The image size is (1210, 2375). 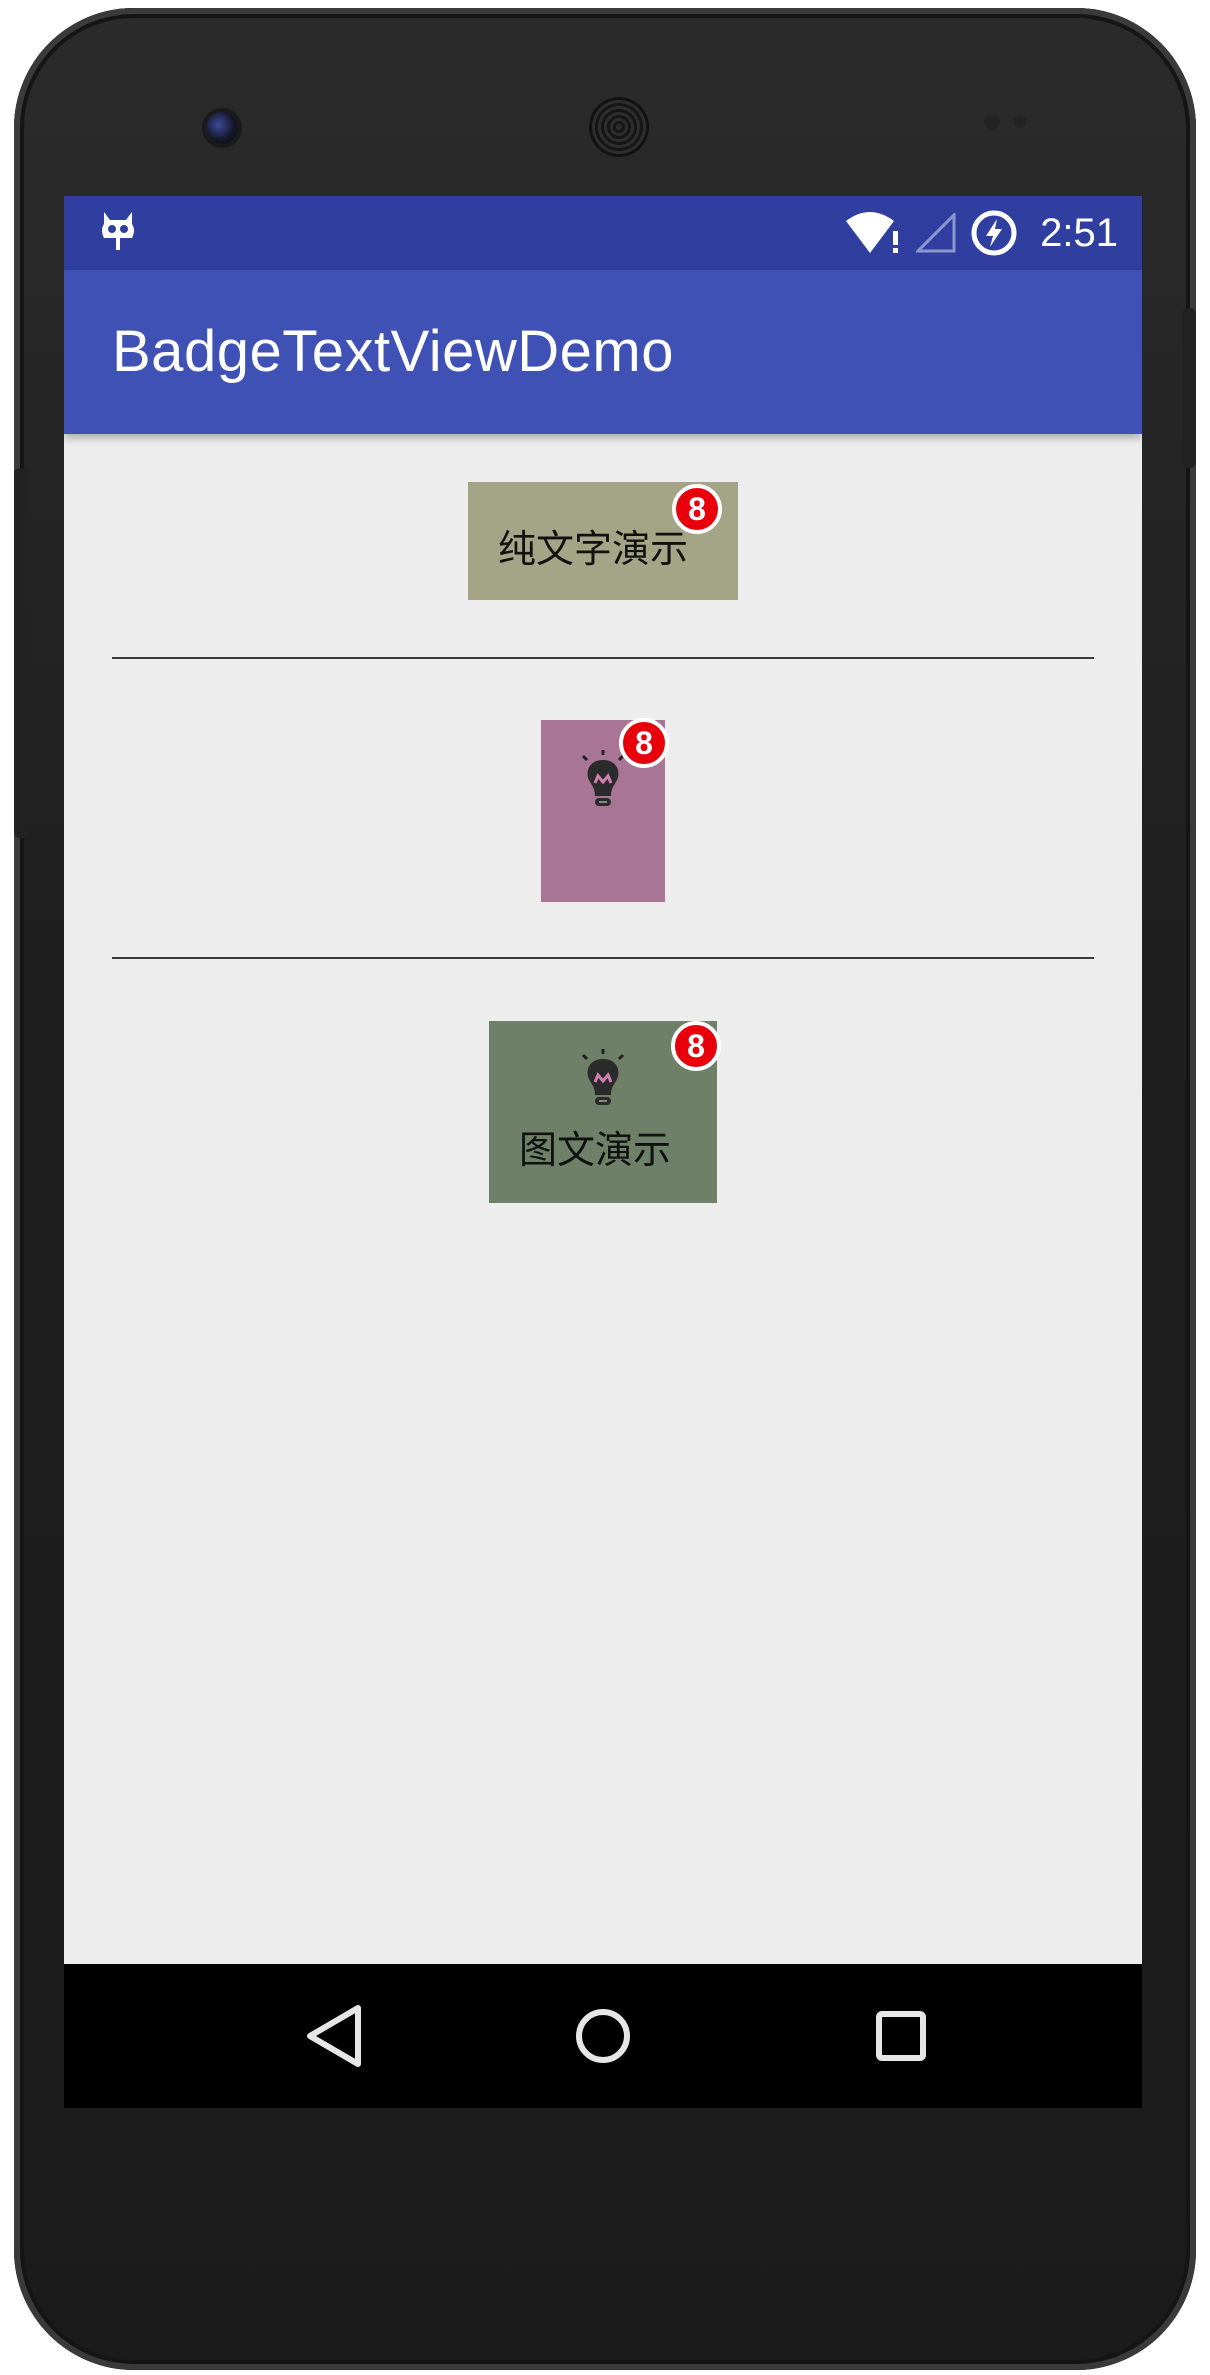 I want to click on wifi-icon, so click(x=872, y=232).